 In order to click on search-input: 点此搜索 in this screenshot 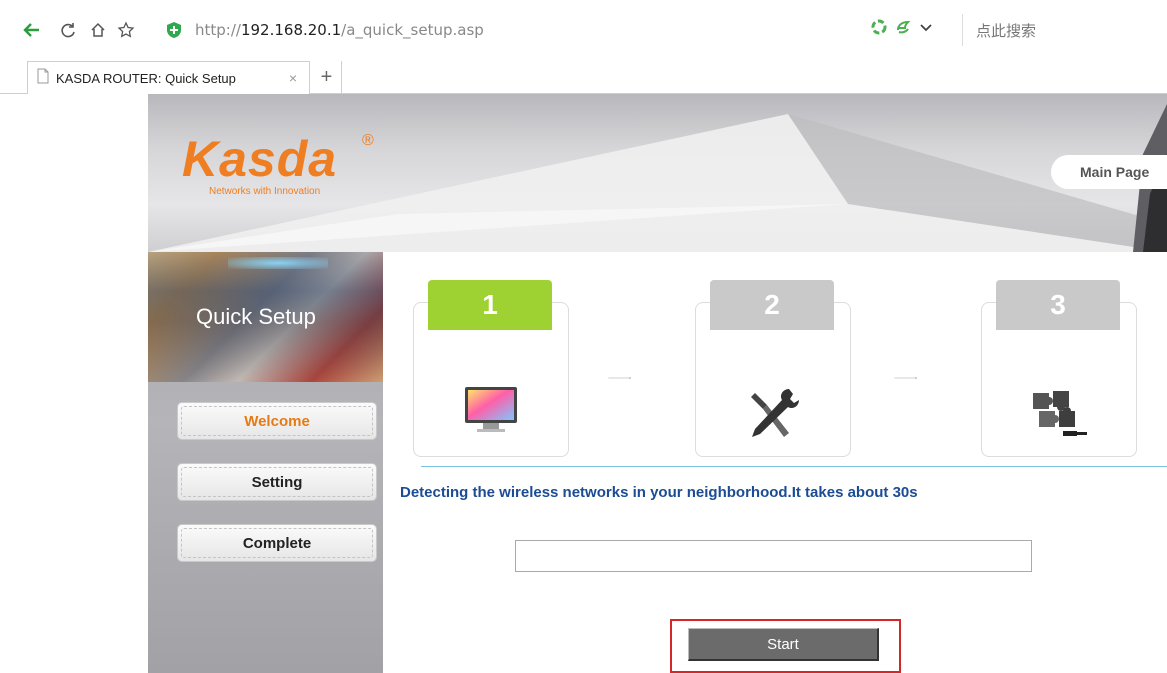, I will do `click(1006, 30)`.